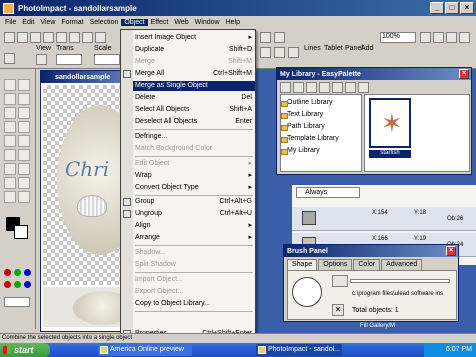 This screenshot has height=357, width=476. What do you see at coordinates (24, 99) in the screenshot?
I see `lasso-tool-icon` at bounding box center [24, 99].